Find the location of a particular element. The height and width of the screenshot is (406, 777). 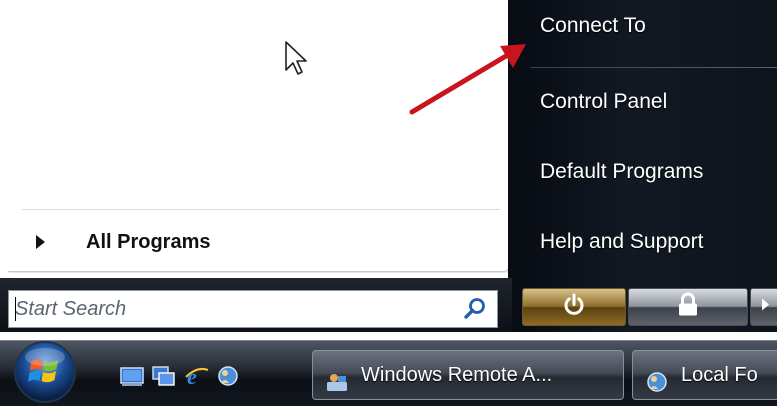

power-controls is located at coordinates (649, 307).